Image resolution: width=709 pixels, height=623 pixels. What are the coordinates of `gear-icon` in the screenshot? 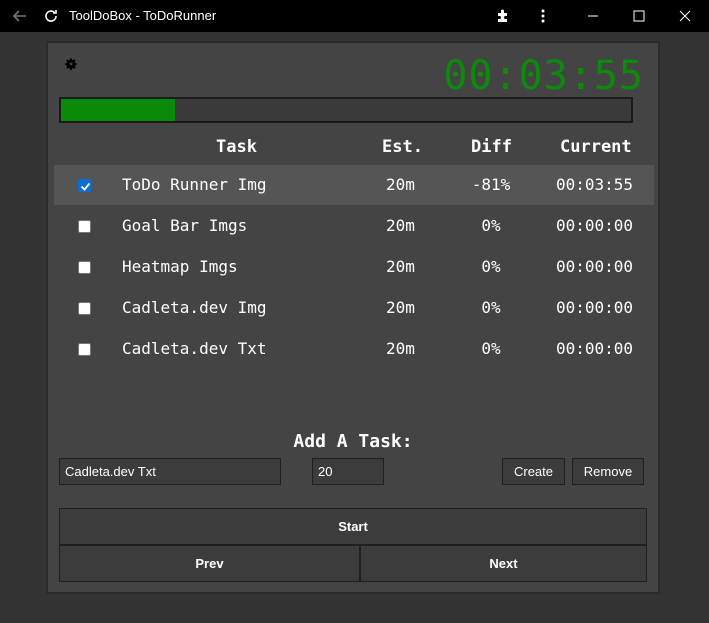 It's located at (71, 66).